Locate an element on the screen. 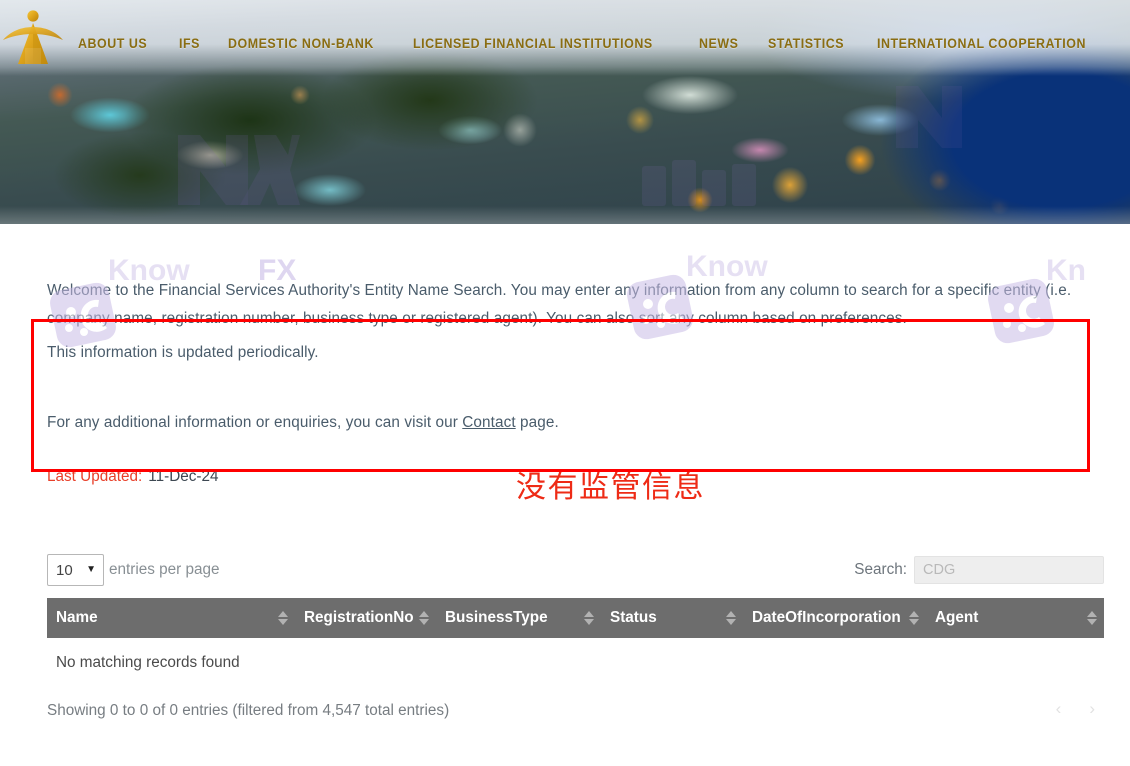 The height and width of the screenshot is (766, 1130). site-logo is located at coordinates (33, 39).